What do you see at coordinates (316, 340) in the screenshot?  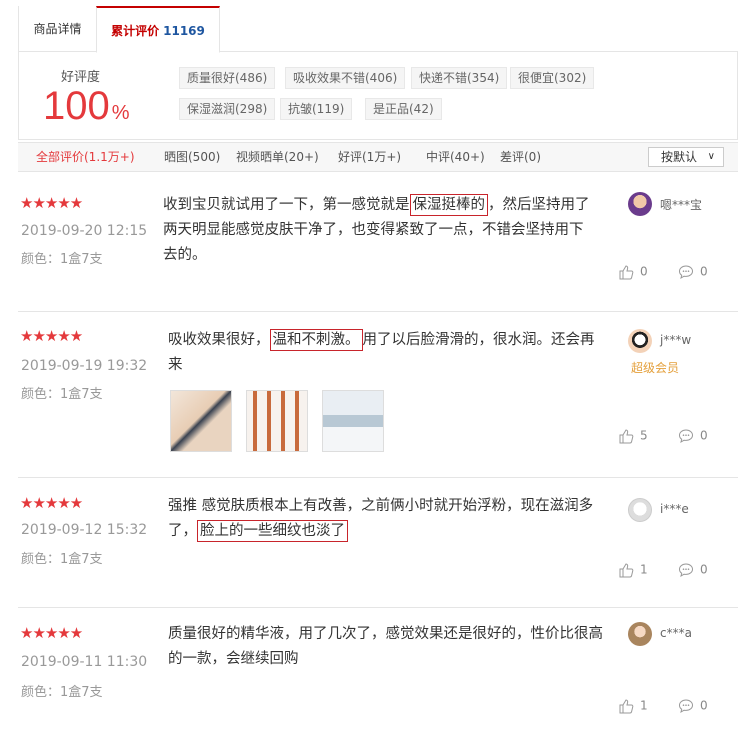 I see `highlighted-phrase: 温和不刺激。` at bounding box center [316, 340].